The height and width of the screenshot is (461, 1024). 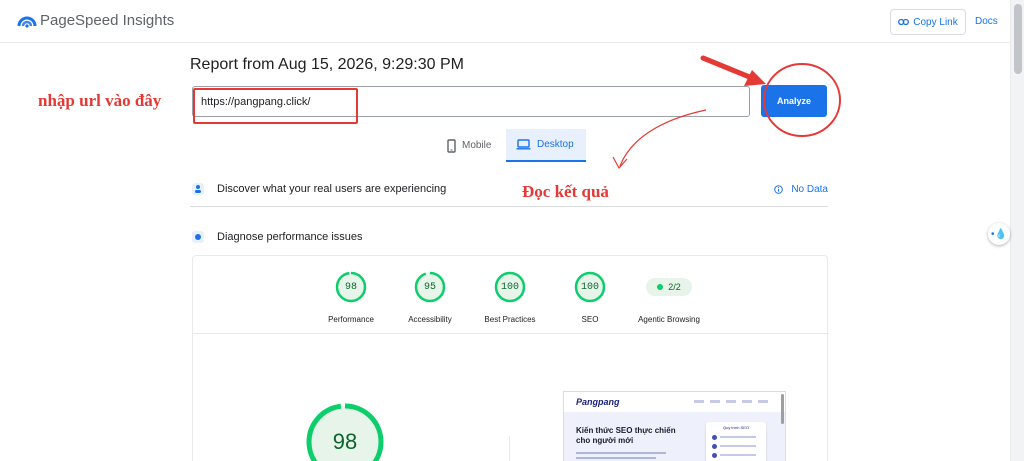 What do you see at coordinates (351, 297) in the screenshot?
I see `gauge-performance: 98 Performance` at bounding box center [351, 297].